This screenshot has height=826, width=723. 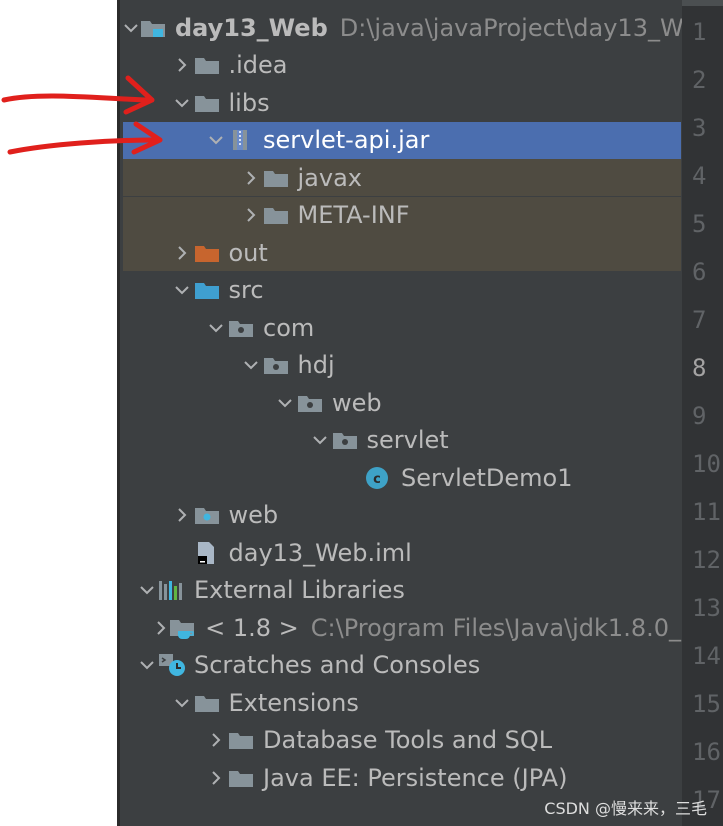 I want to click on panel-border, so click(x=118, y=413).